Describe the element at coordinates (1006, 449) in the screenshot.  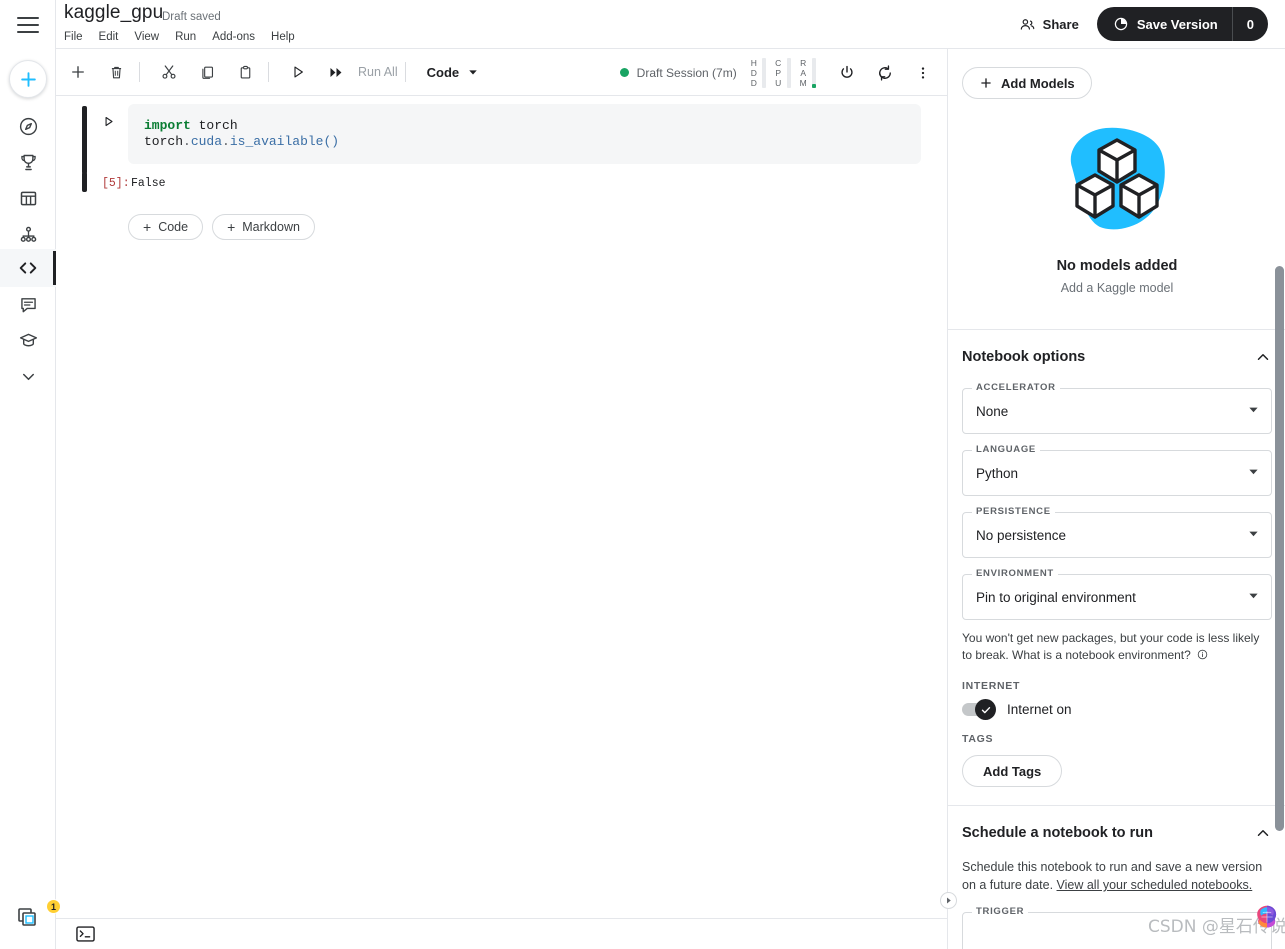
I see `language-legend: LANGUAGE` at that location.